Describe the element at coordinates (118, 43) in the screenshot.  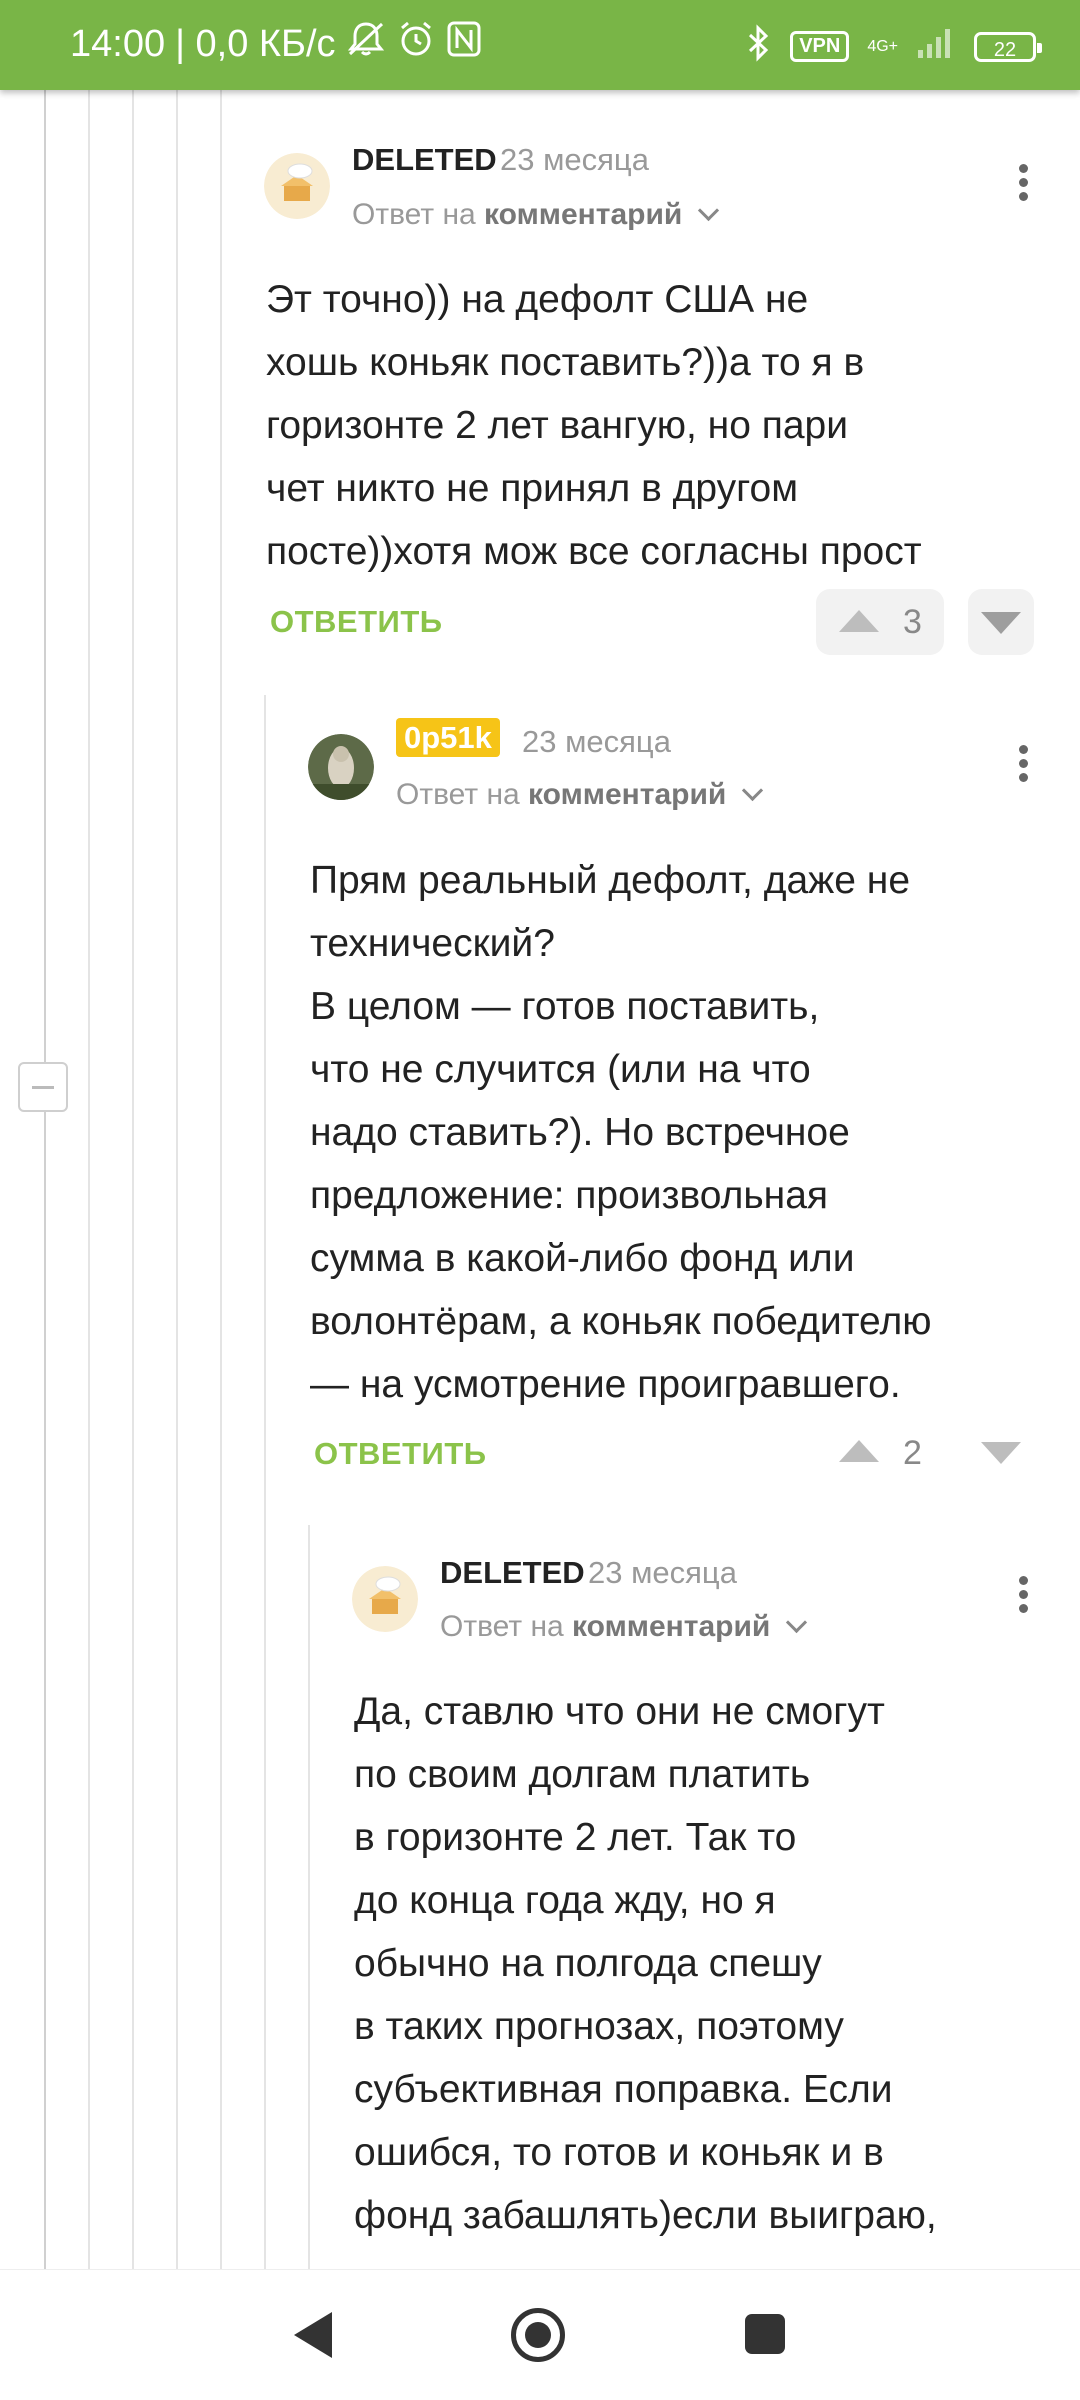
I see `status-time: 14:00` at that location.